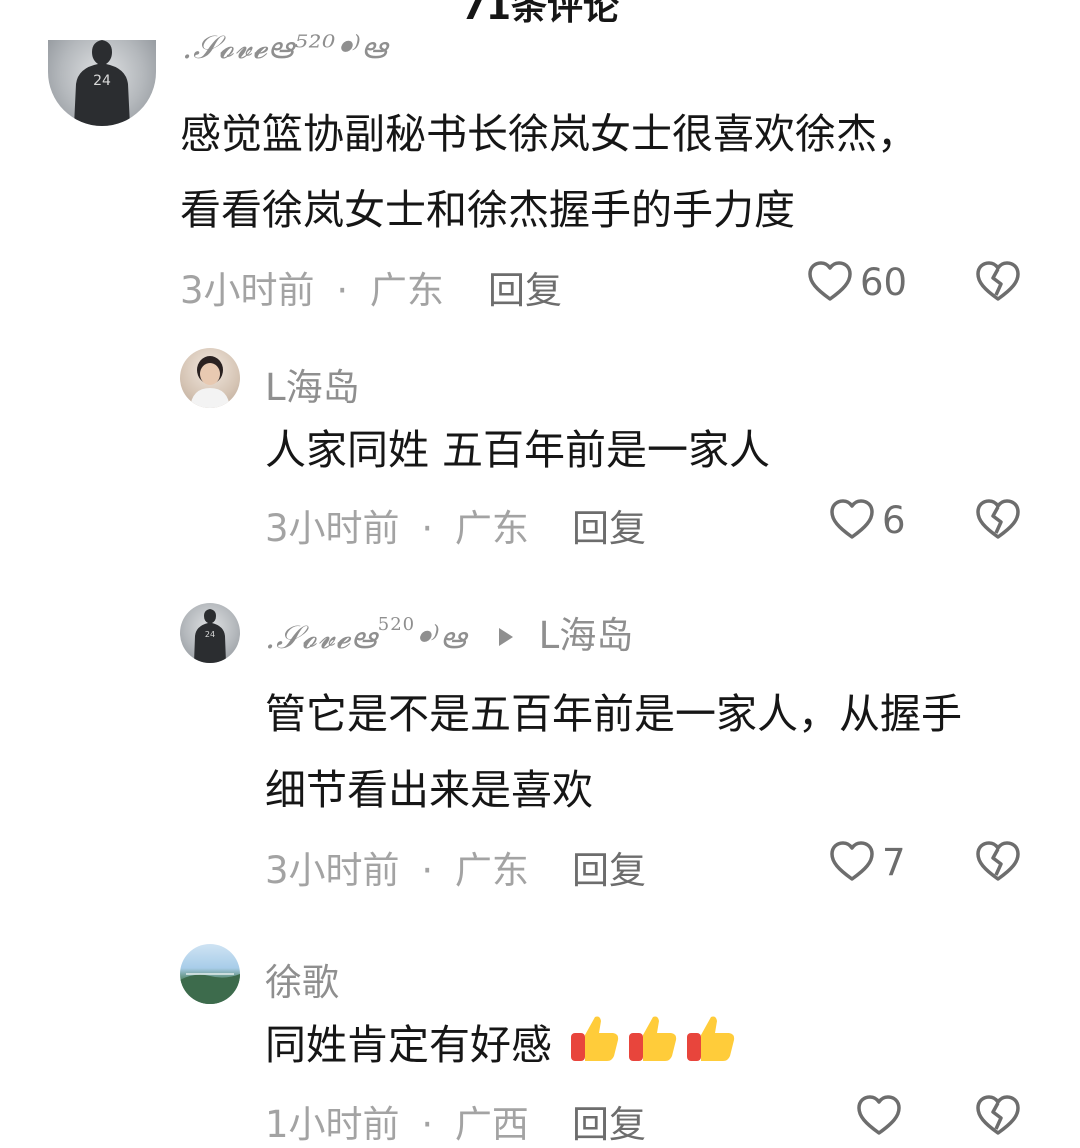 Image resolution: width=1080 pixels, height=1148 pixels. I want to click on reply-to-username: L海岛, so click(586, 635).